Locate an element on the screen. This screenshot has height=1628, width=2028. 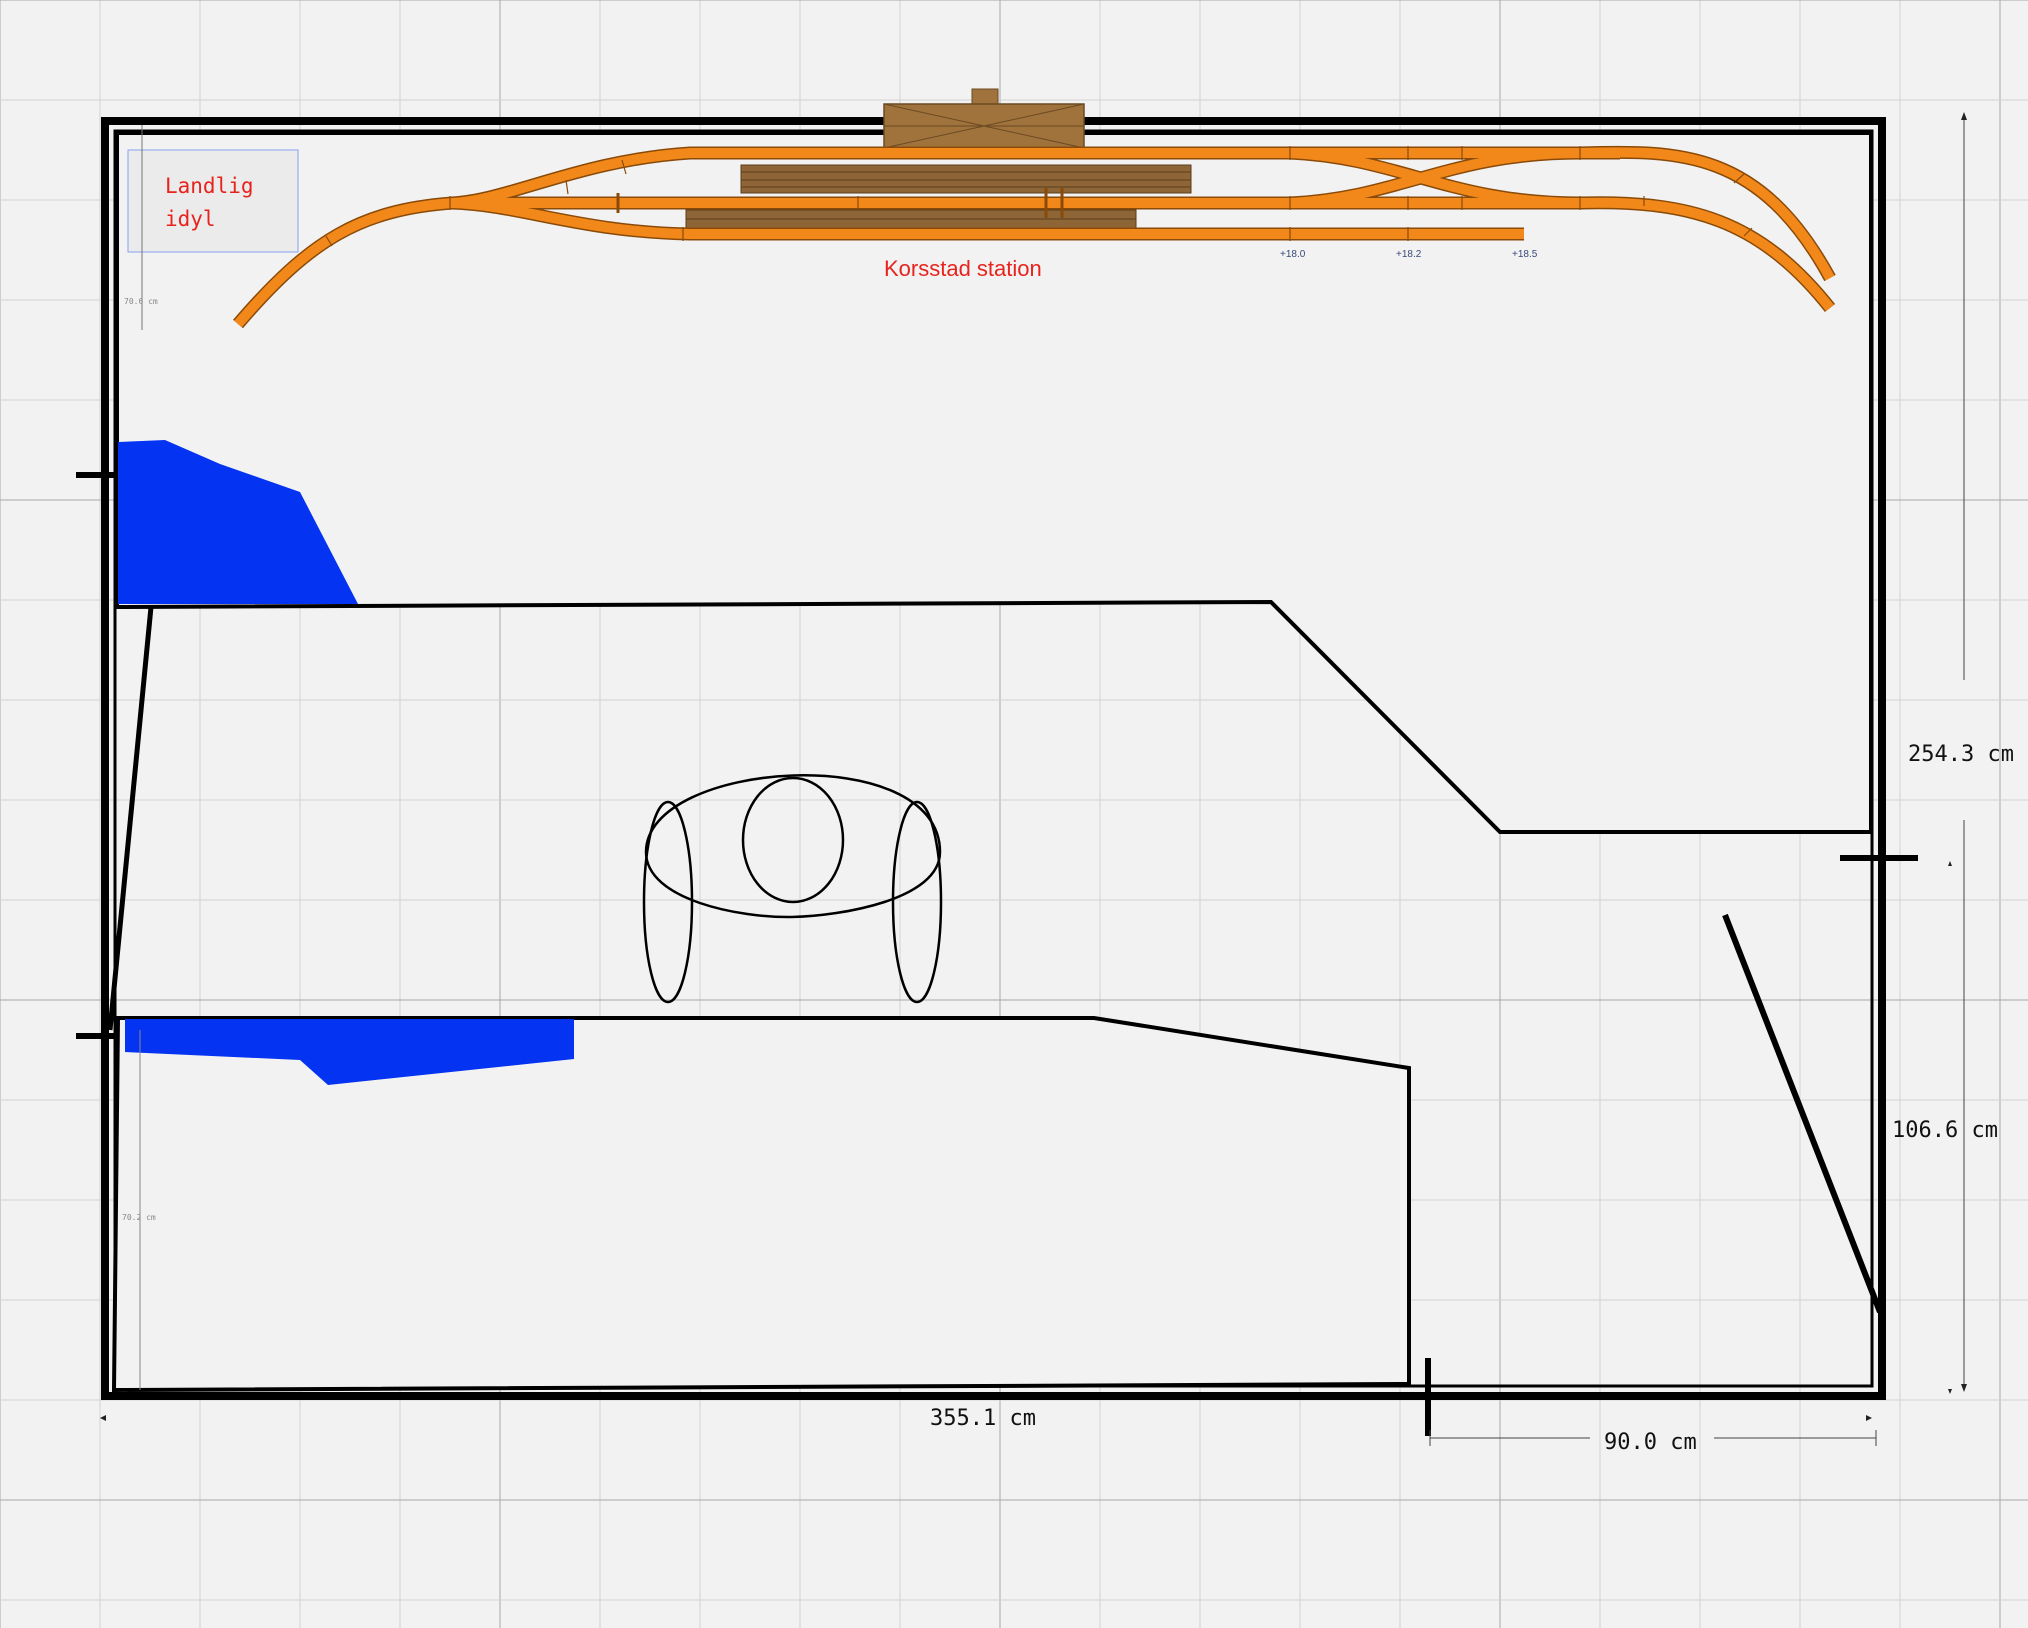
elevation-label-3: +18.5 is located at coordinates (1525, 254).